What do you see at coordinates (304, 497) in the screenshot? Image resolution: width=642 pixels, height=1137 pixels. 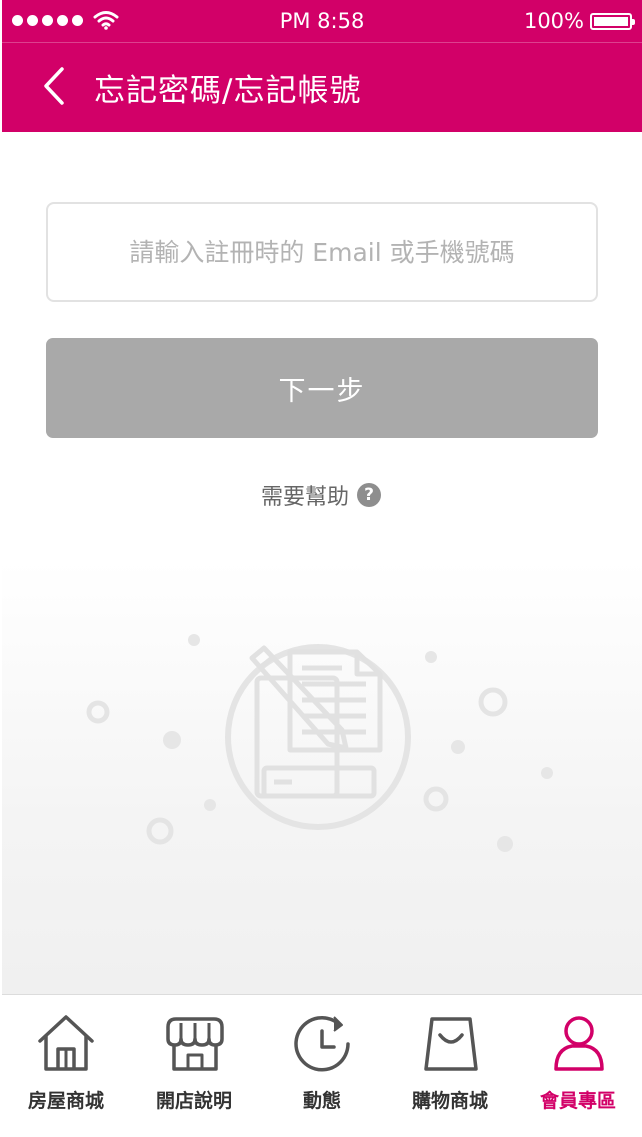 I see `help-label: 需要幫助` at bounding box center [304, 497].